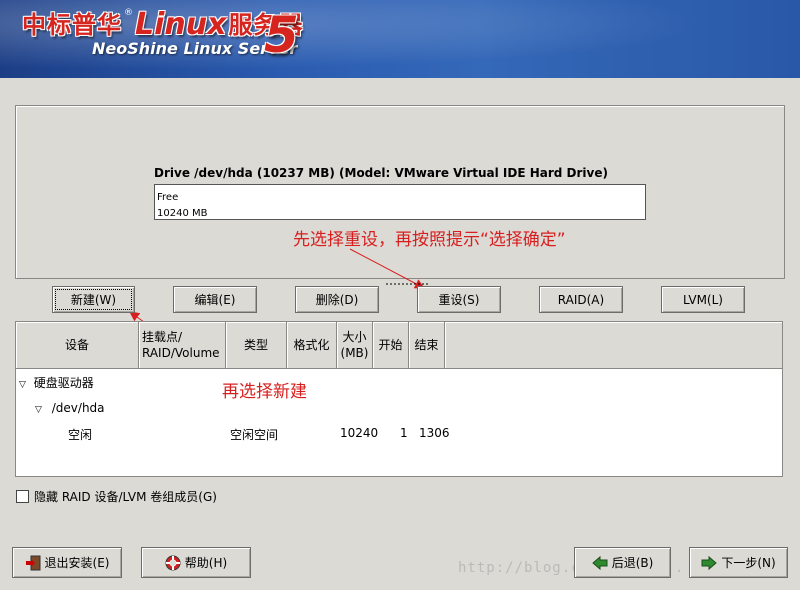  I want to click on help-button: 帮助(H), so click(196, 562).